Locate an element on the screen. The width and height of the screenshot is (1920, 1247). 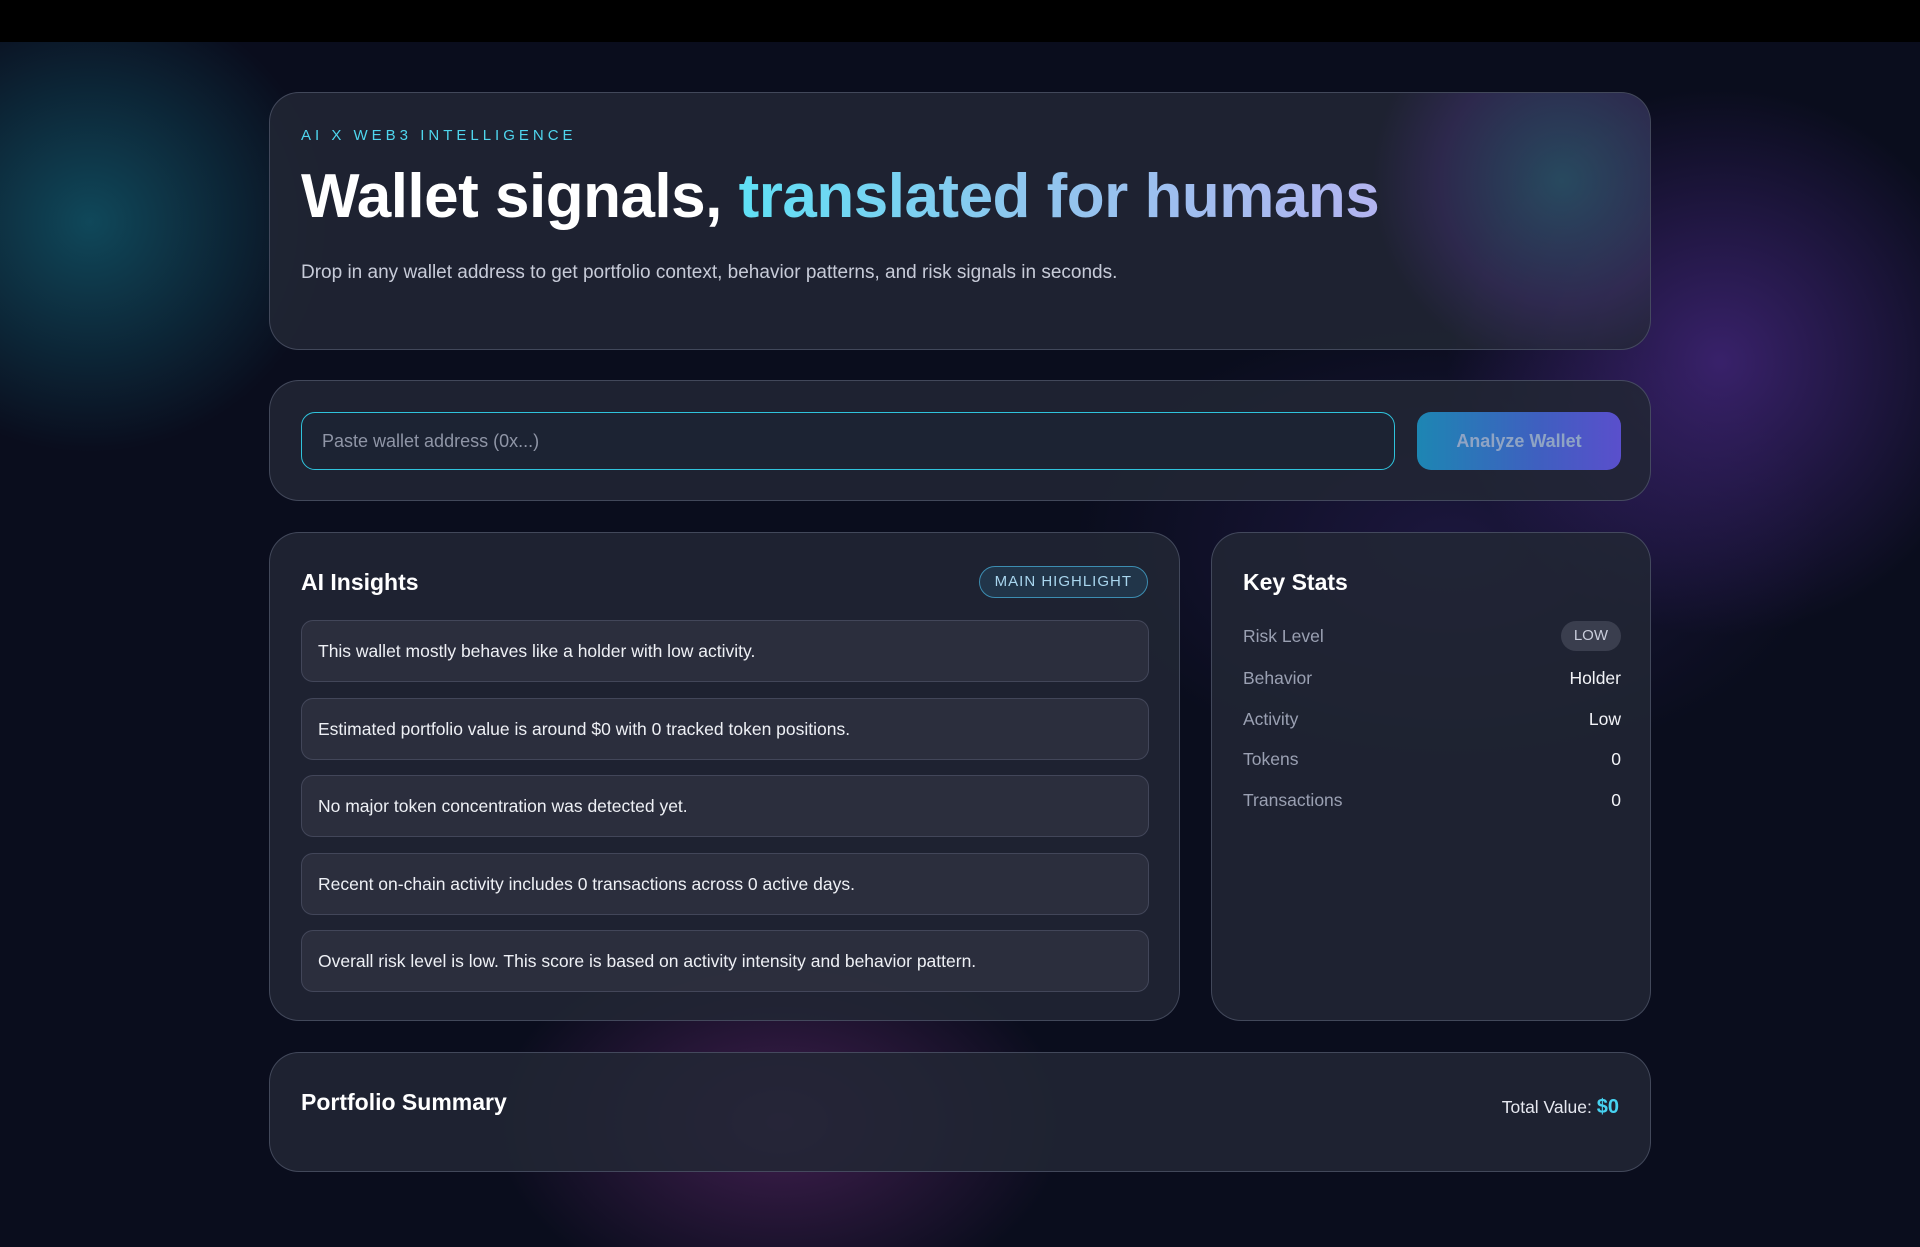
stat-label: Tokens is located at coordinates (1271, 759).